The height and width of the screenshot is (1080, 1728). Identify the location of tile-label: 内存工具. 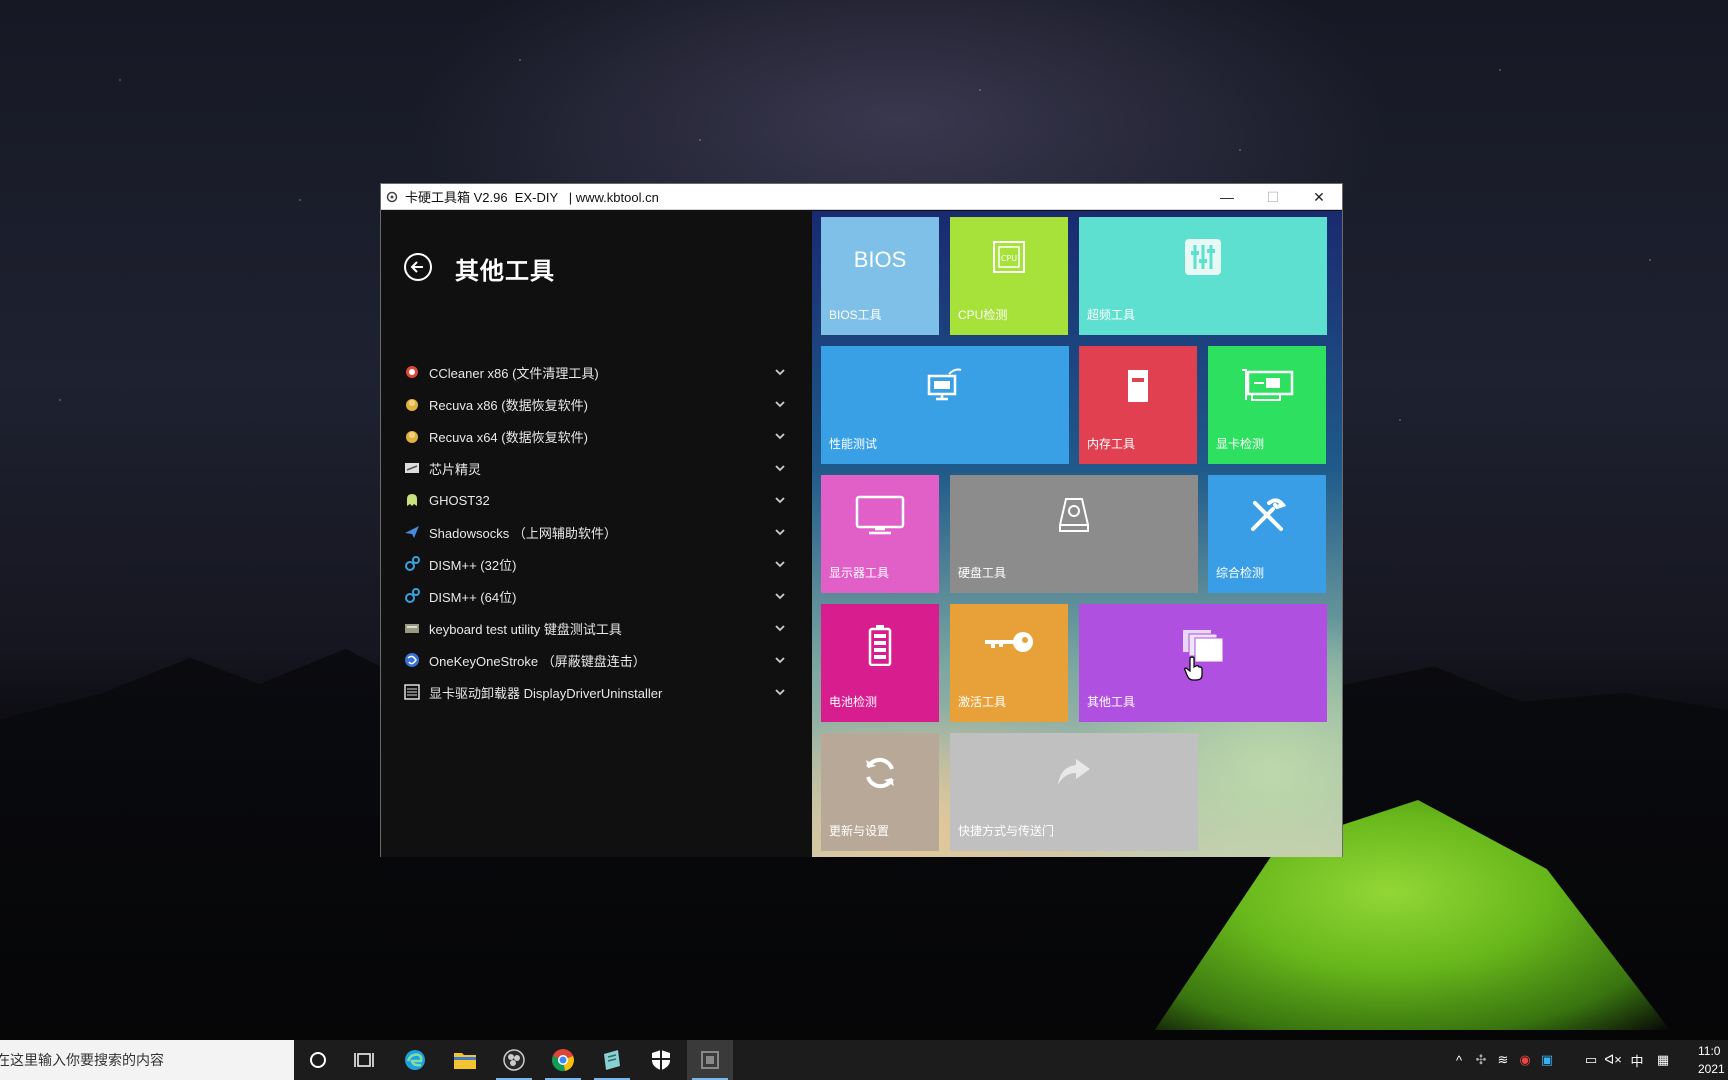
(1111, 444).